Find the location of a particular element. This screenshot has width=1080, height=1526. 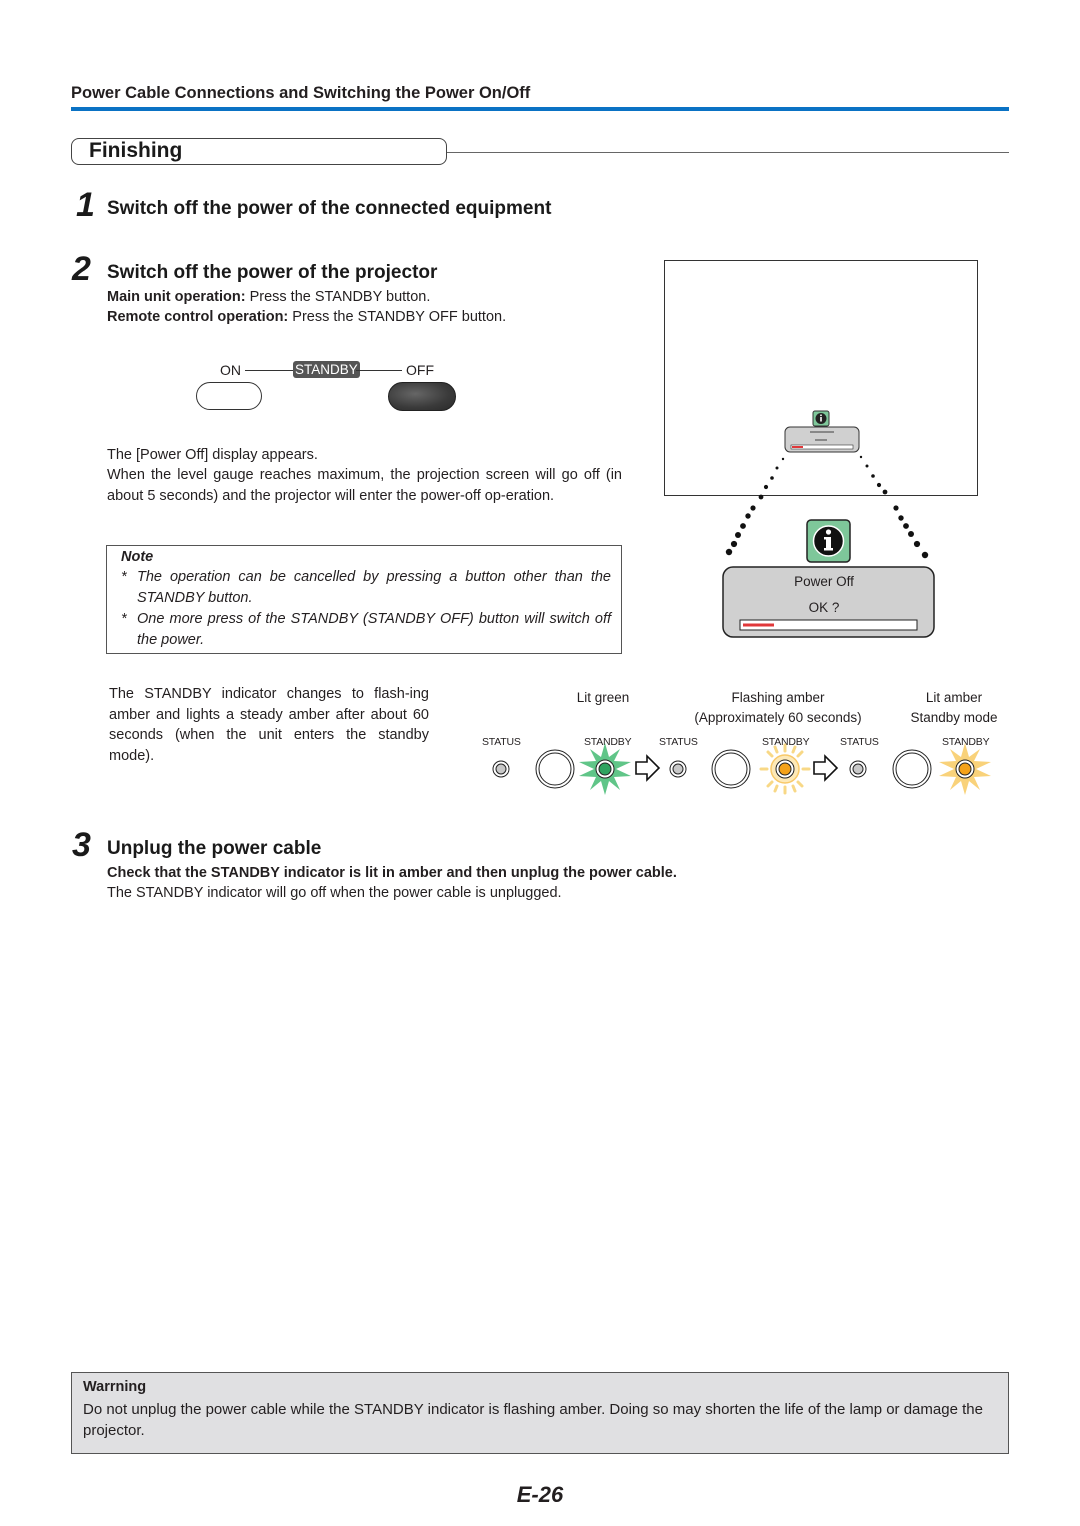

finishing-rule is located at coordinates (728, 152).